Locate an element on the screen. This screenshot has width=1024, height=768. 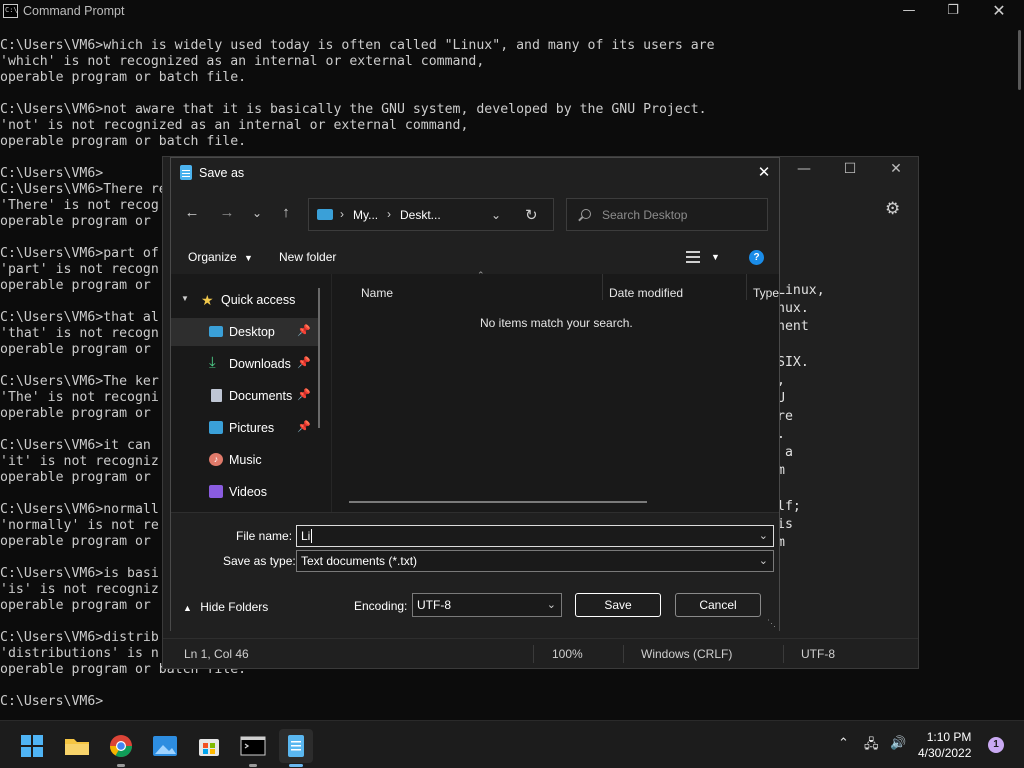
star-icon: ★ is located at coordinates (207, 300).